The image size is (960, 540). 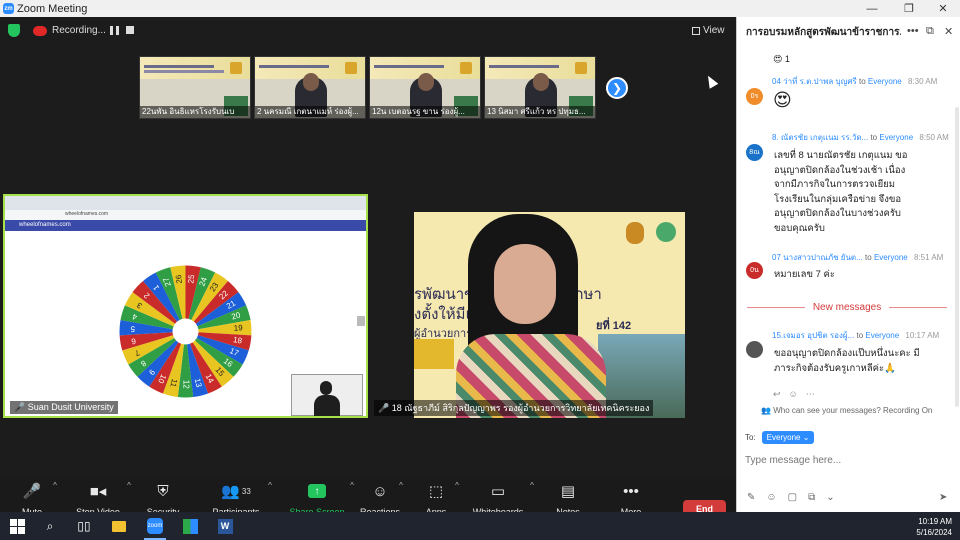 What do you see at coordinates (246, 491) in the screenshot?
I see `participants-count: 33` at bounding box center [246, 491].